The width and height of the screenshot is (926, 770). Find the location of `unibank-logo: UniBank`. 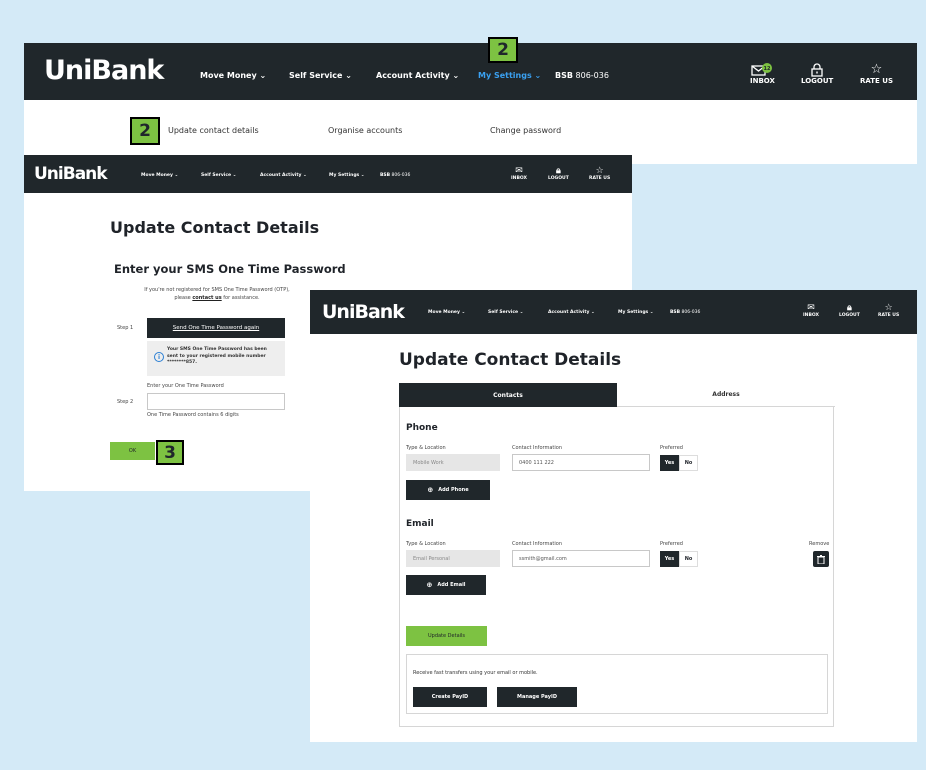

unibank-logo: UniBank is located at coordinates (104, 70).